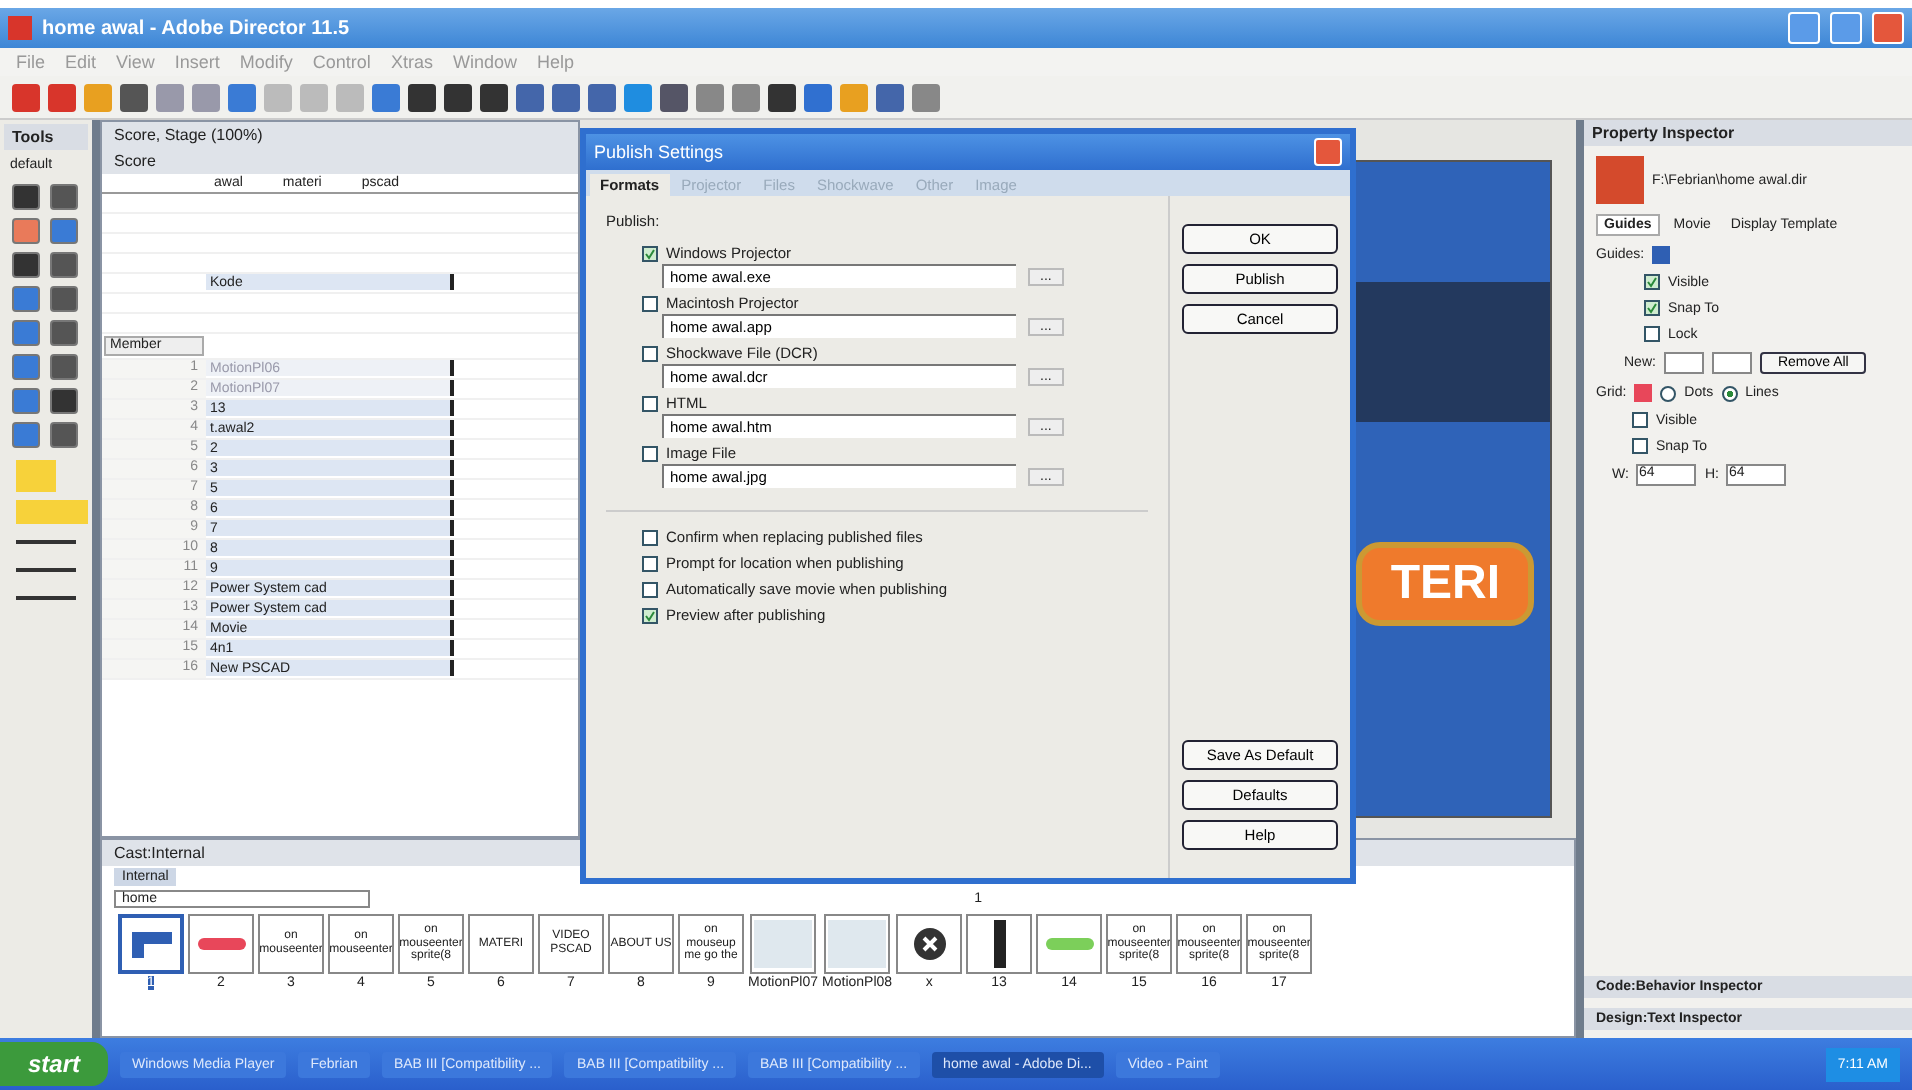 The width and height of the screenshot is (1912, 1090). I want to click on frame-icon, so click(151, 944).